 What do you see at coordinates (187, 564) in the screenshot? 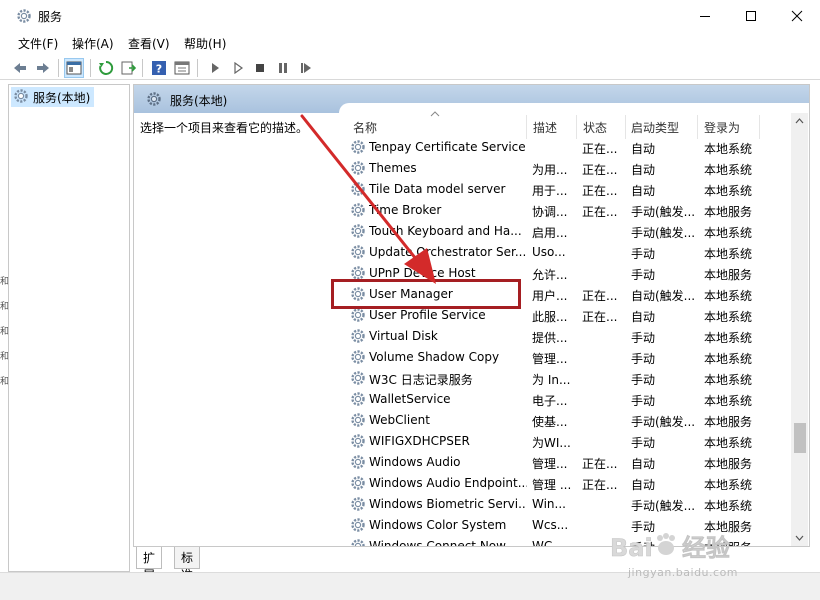
I see `tab-standard: 标准` at bounding box center [187, 564].